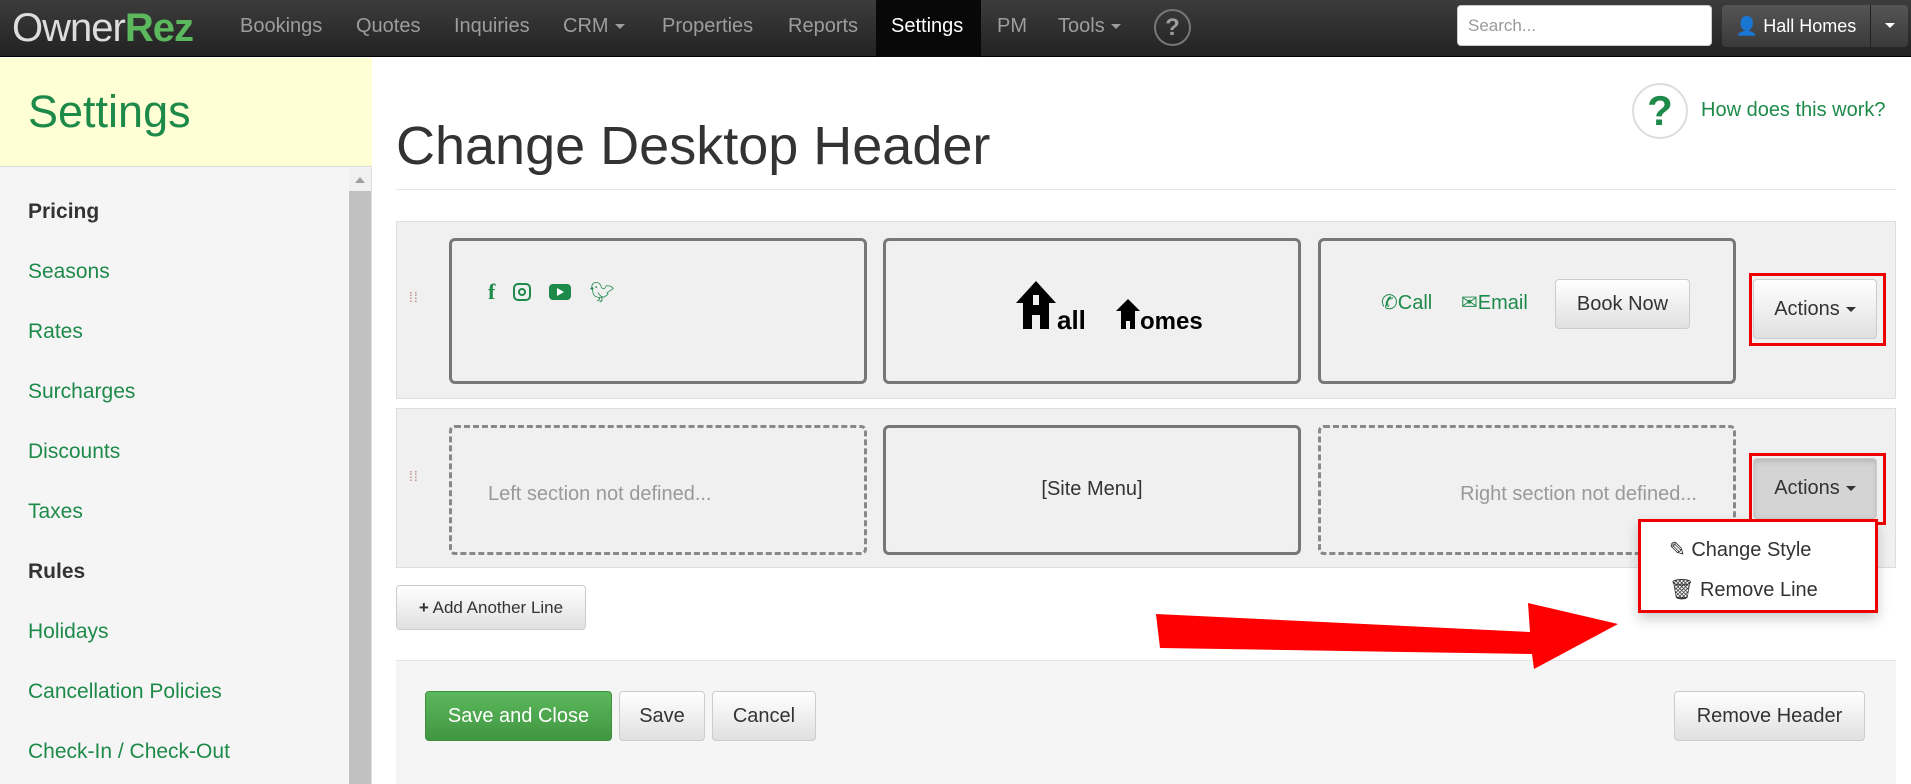 Image resolution: width=1911 pixels, height=784 pixels. I want to click on red-arrow-annotation, so click(1387, 636).